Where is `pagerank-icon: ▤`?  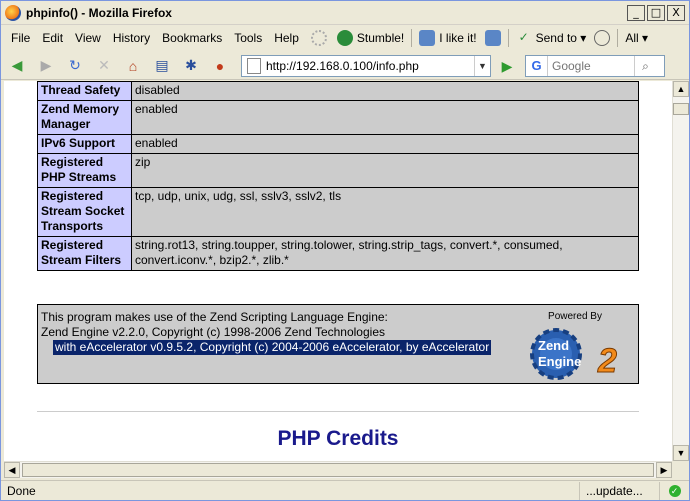
pagerank-icon: ▤ is located at coordinates (162, 66).